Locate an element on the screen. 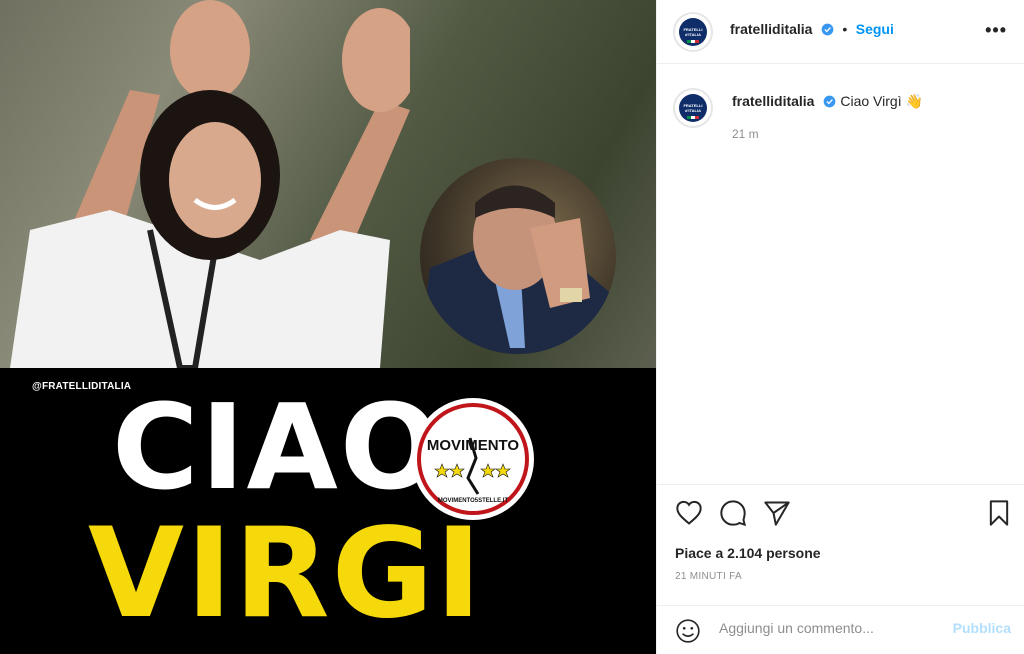  comment-bar: Pubblica is located at coordinates (840, 629).